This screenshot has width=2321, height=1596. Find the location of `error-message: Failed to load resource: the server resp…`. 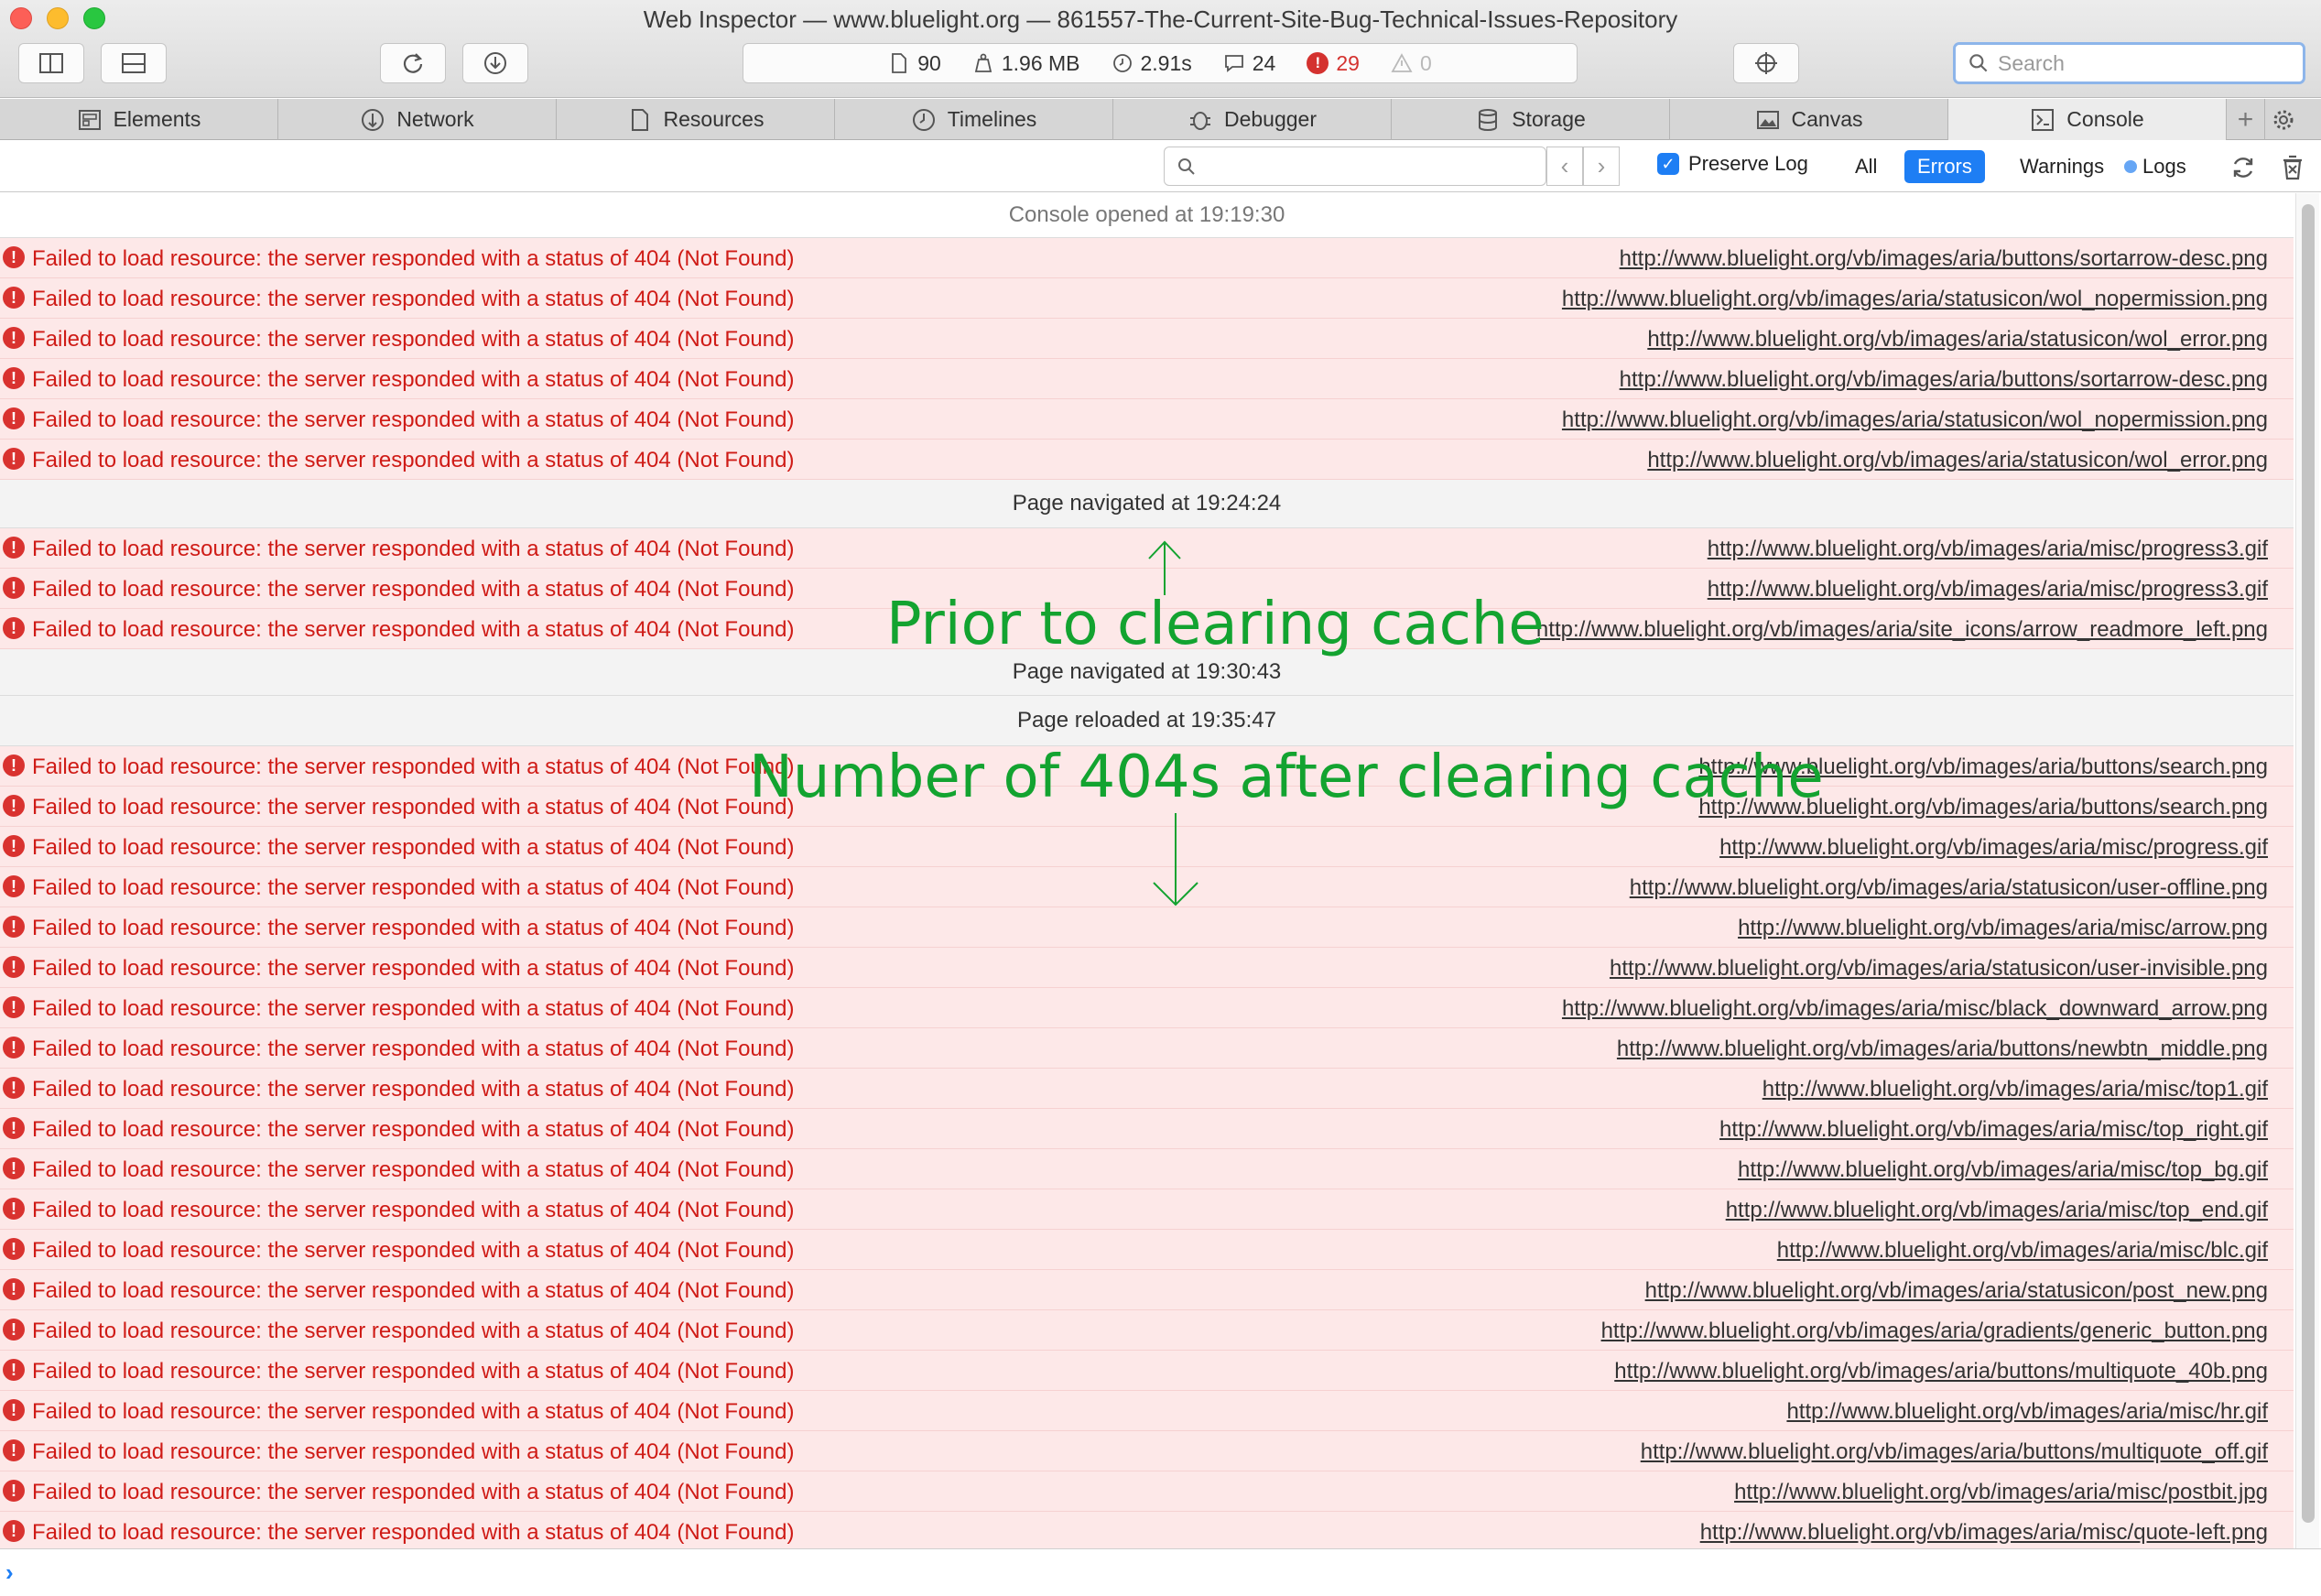

error-message: Failed to load resource: the server resp… is located at coordinates (413, 299).